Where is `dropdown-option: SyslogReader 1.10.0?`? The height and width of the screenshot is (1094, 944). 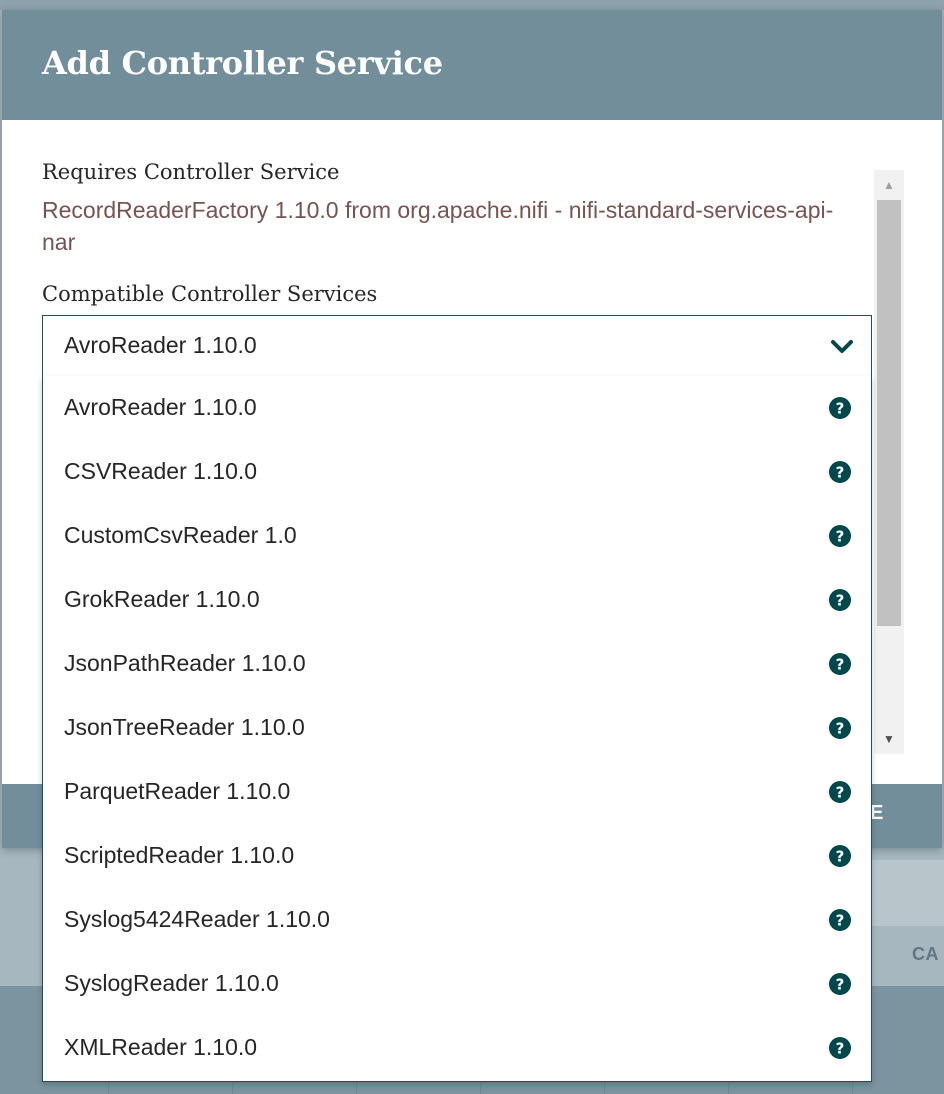
dropdown-option: SyslogReader 1.10.0? is located at coordinates (457, 984).